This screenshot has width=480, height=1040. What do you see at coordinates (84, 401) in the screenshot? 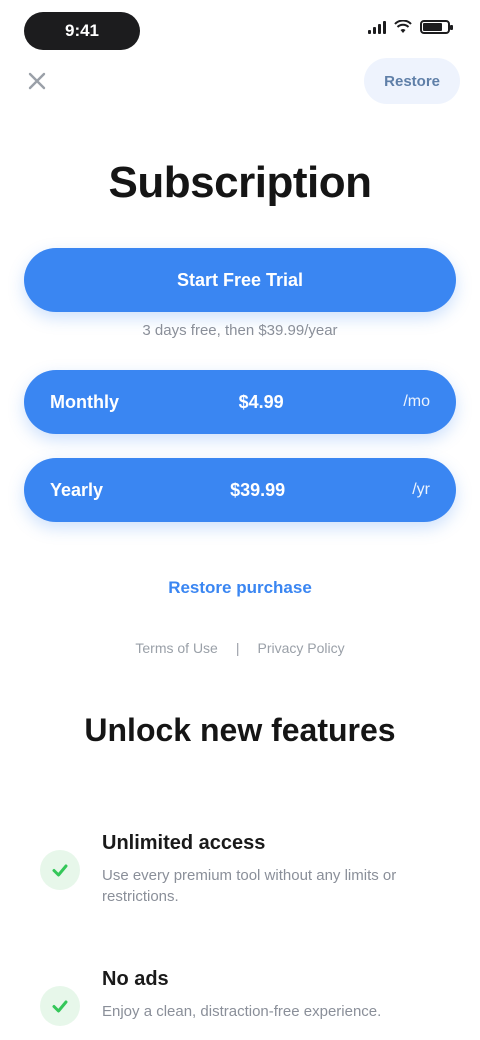
I see `plan-label: Monthly` at bounding box center [84, 401].